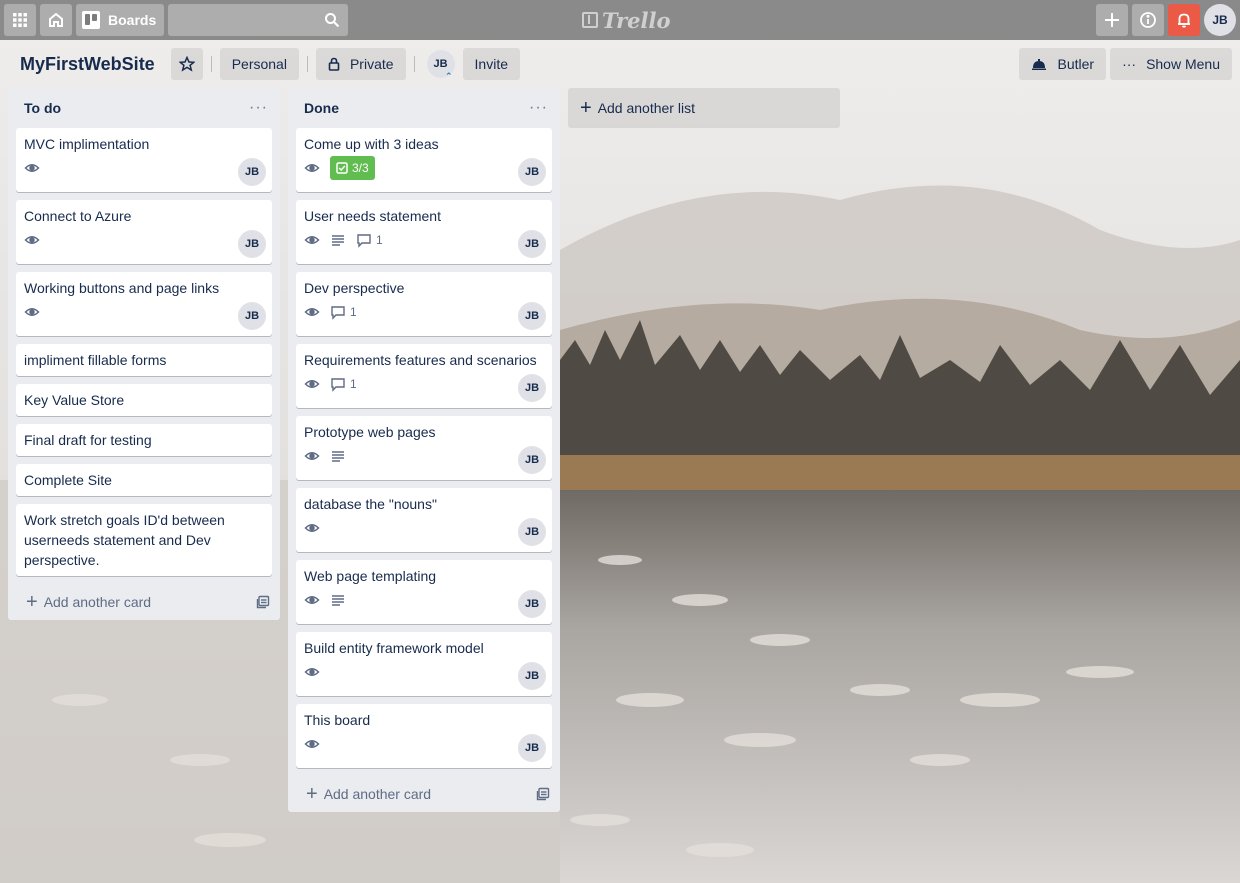 Image resolution: width=1240 pixels, height=883 pixels. I want to click on show-menu-button: ··· Show Menu, so click(1171, 64).